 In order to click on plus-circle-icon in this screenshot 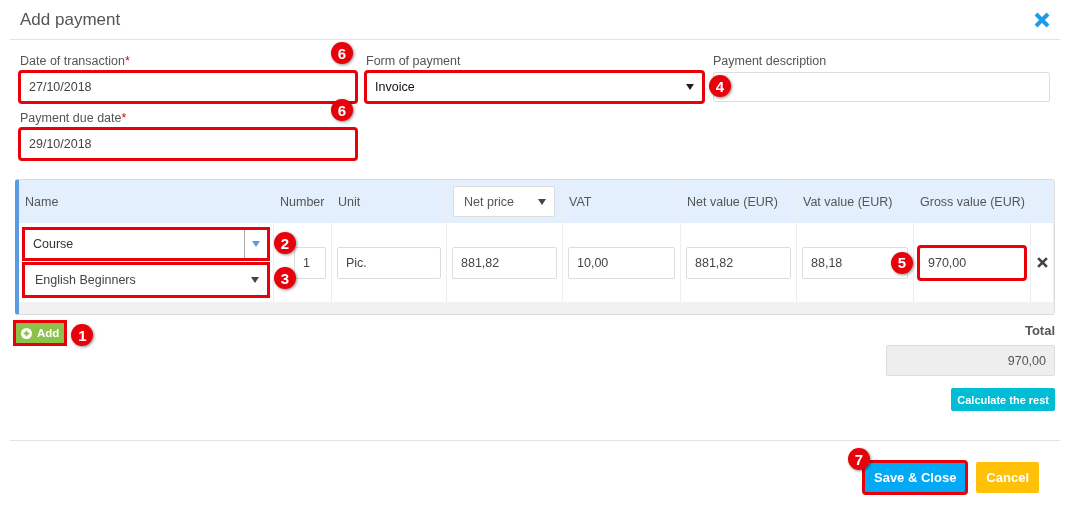, I will do `click(26, 333)`.